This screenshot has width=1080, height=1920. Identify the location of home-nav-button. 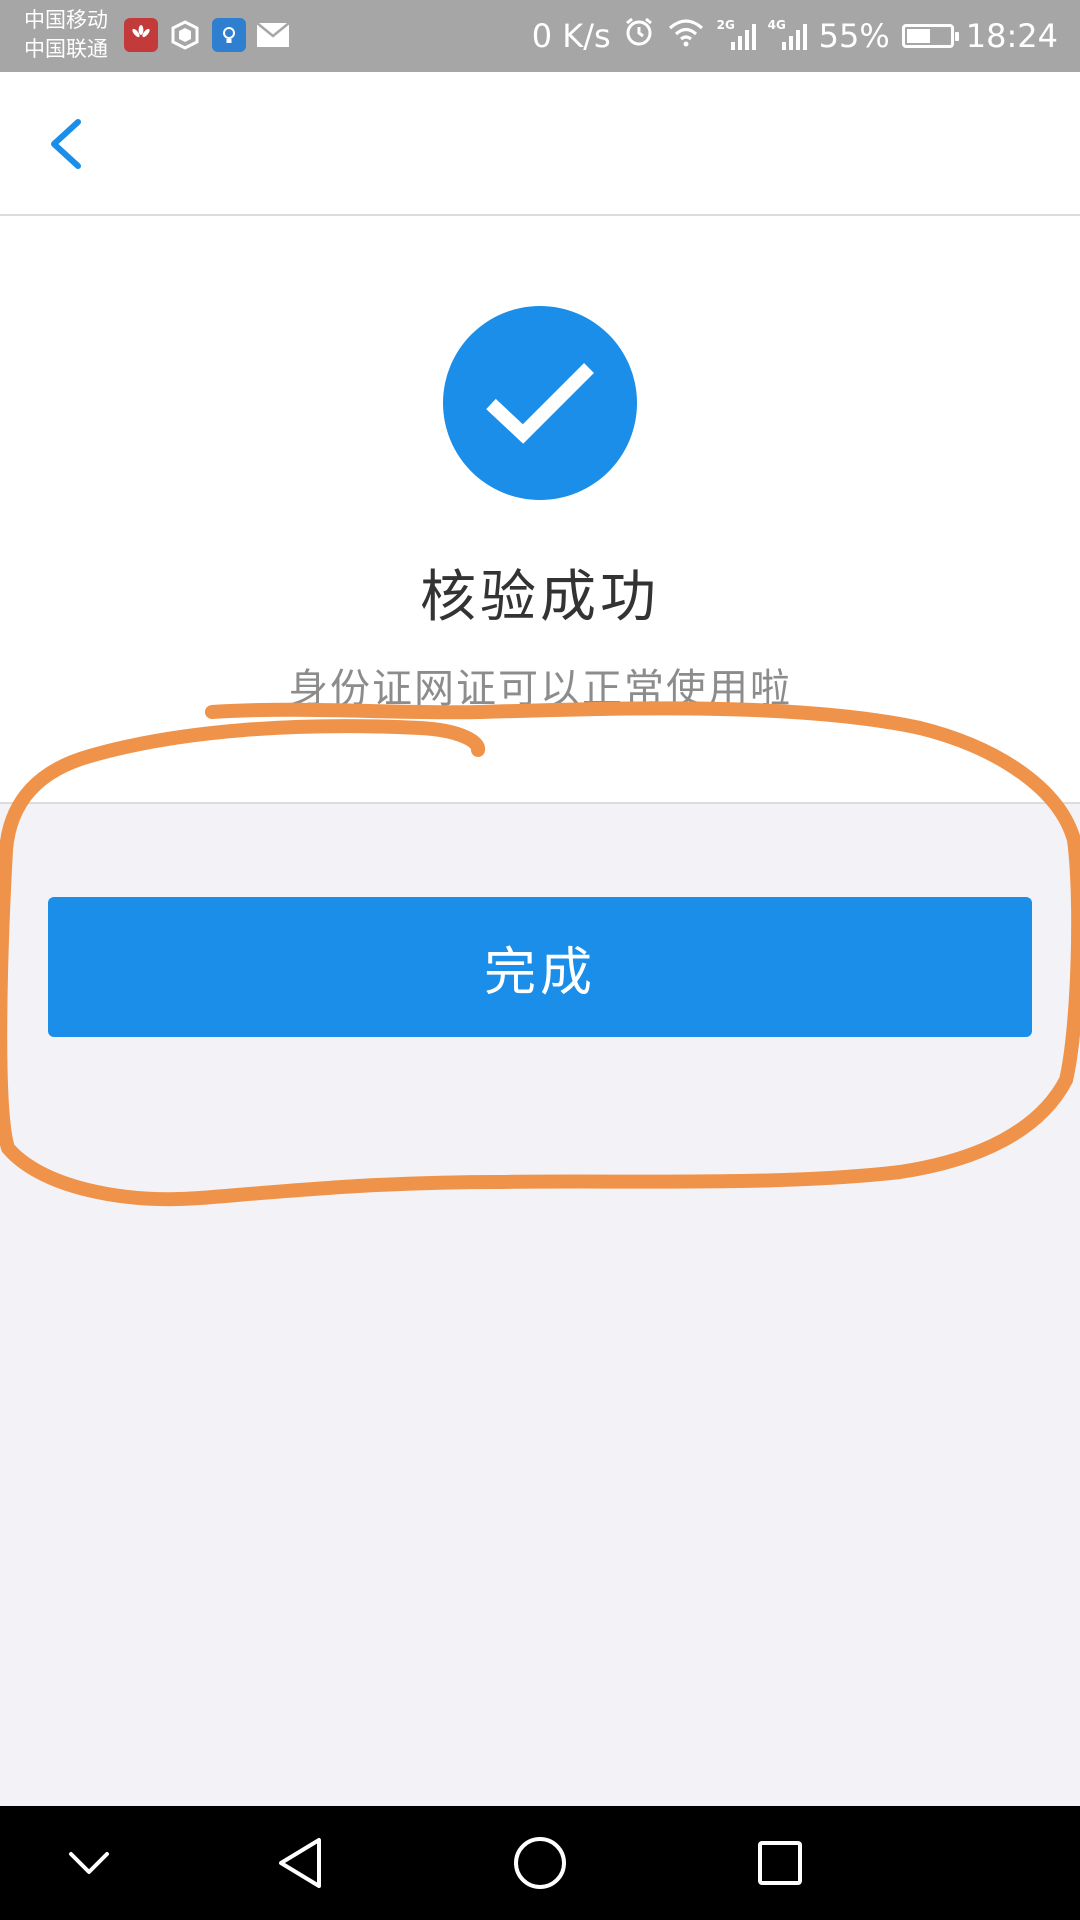
(540, 1863).